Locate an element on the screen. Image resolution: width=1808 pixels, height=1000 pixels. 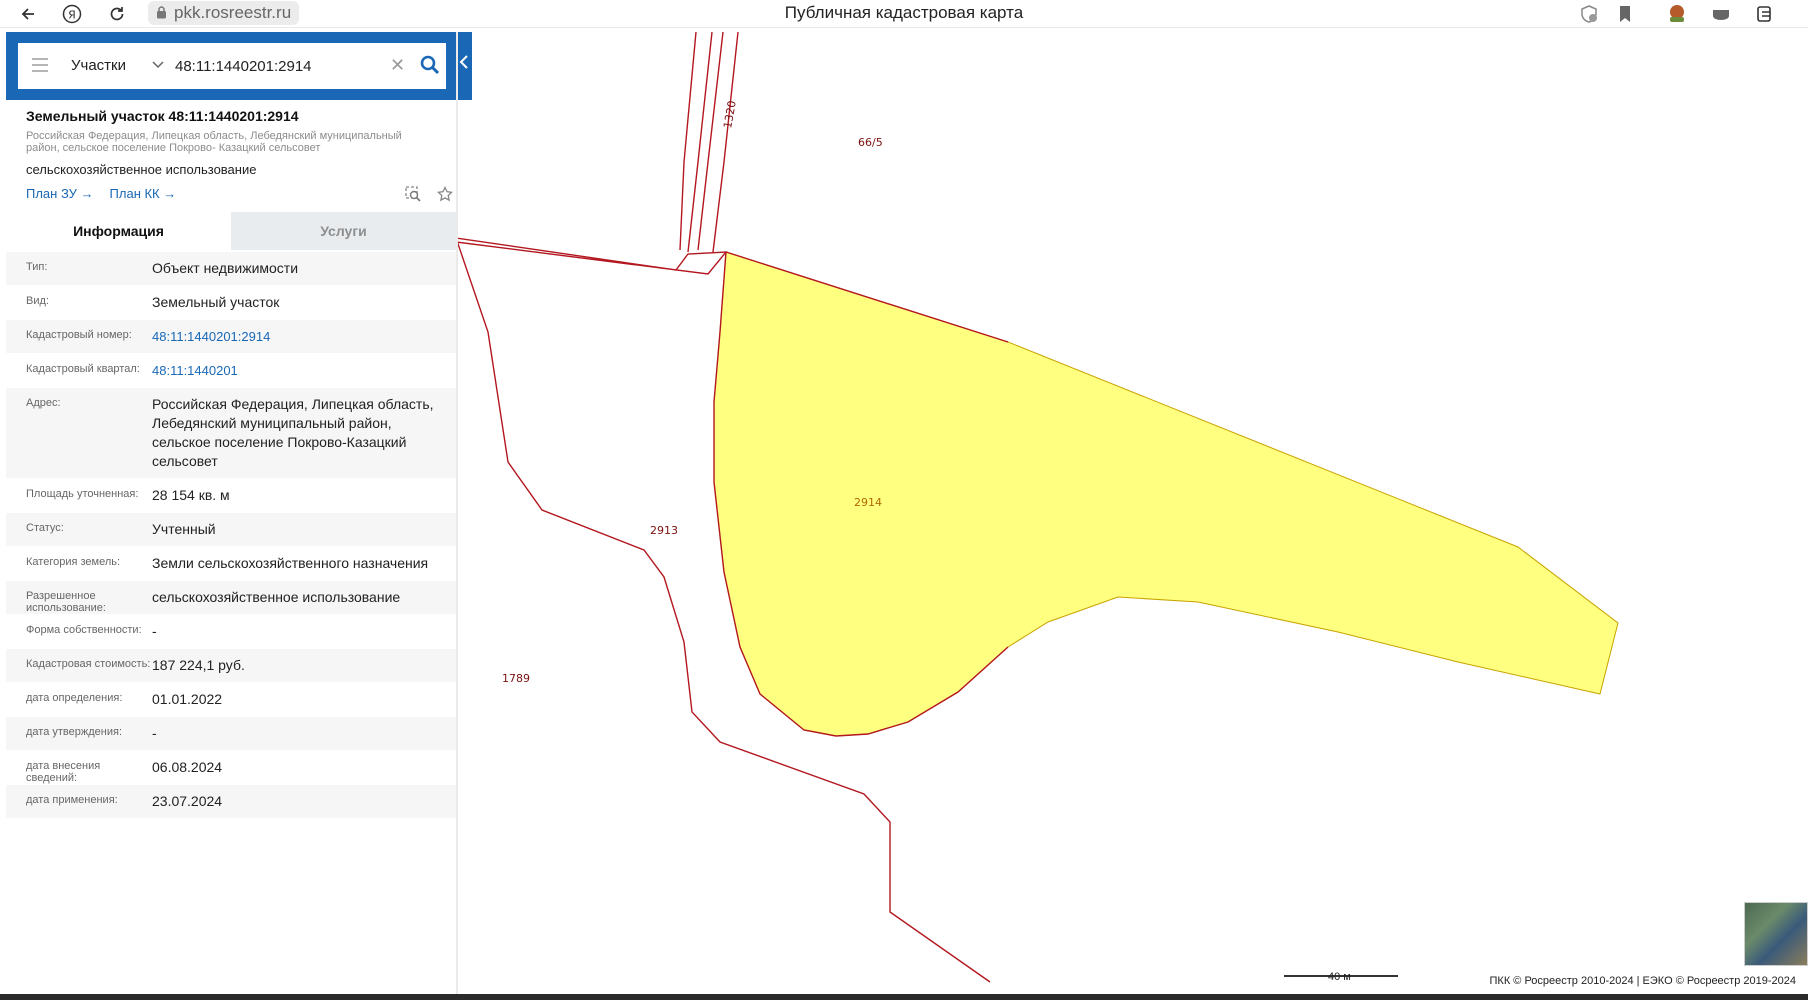
table-row: Кадастровый номер: 48:11:1440201:2914 is located at coordinates (231, 337).